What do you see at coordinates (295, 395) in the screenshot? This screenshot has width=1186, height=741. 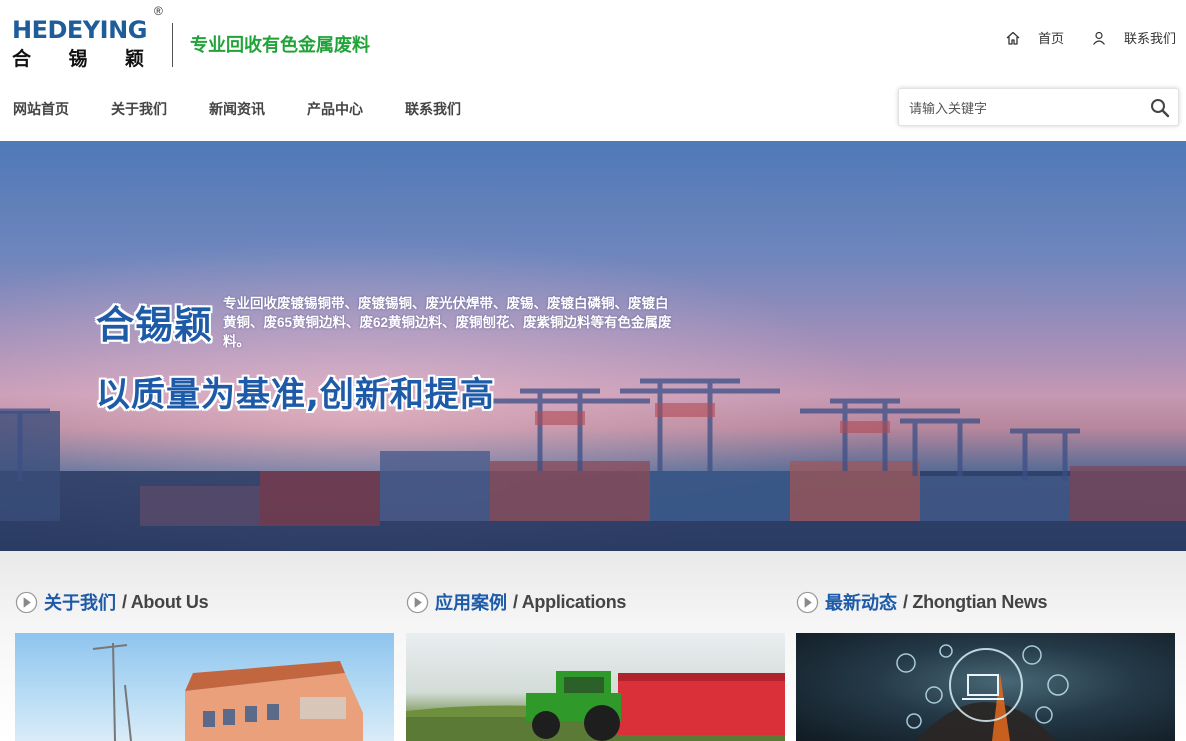 I see `banner-tagline: 以质量为基准,创新和提高` at bounding box center [295, 395].